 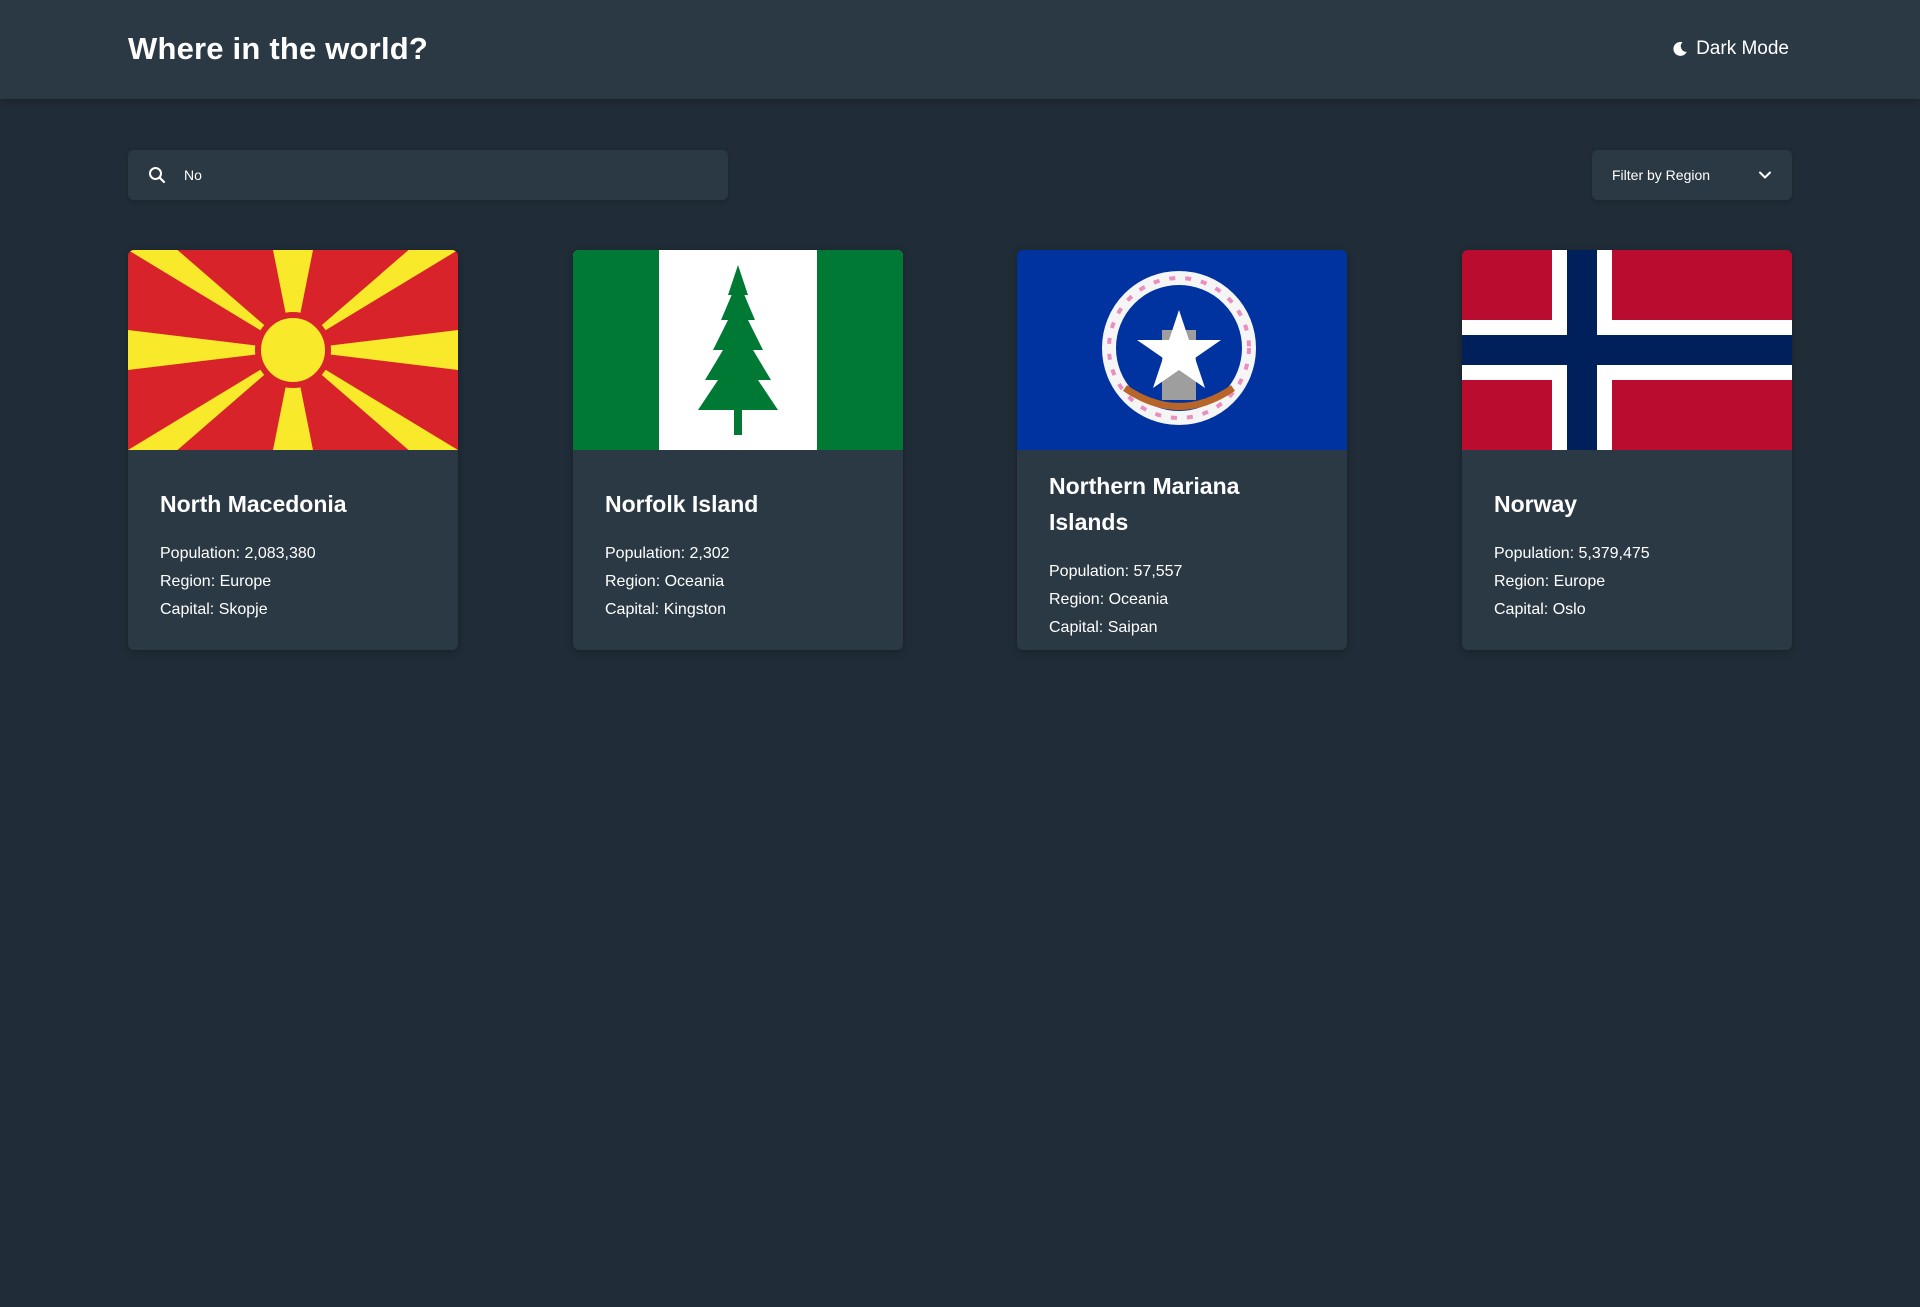 What do you see at coordinates (694, 609) in the screenshot?
I see `capital-value: Kingston` at bounding box center [694, 609].